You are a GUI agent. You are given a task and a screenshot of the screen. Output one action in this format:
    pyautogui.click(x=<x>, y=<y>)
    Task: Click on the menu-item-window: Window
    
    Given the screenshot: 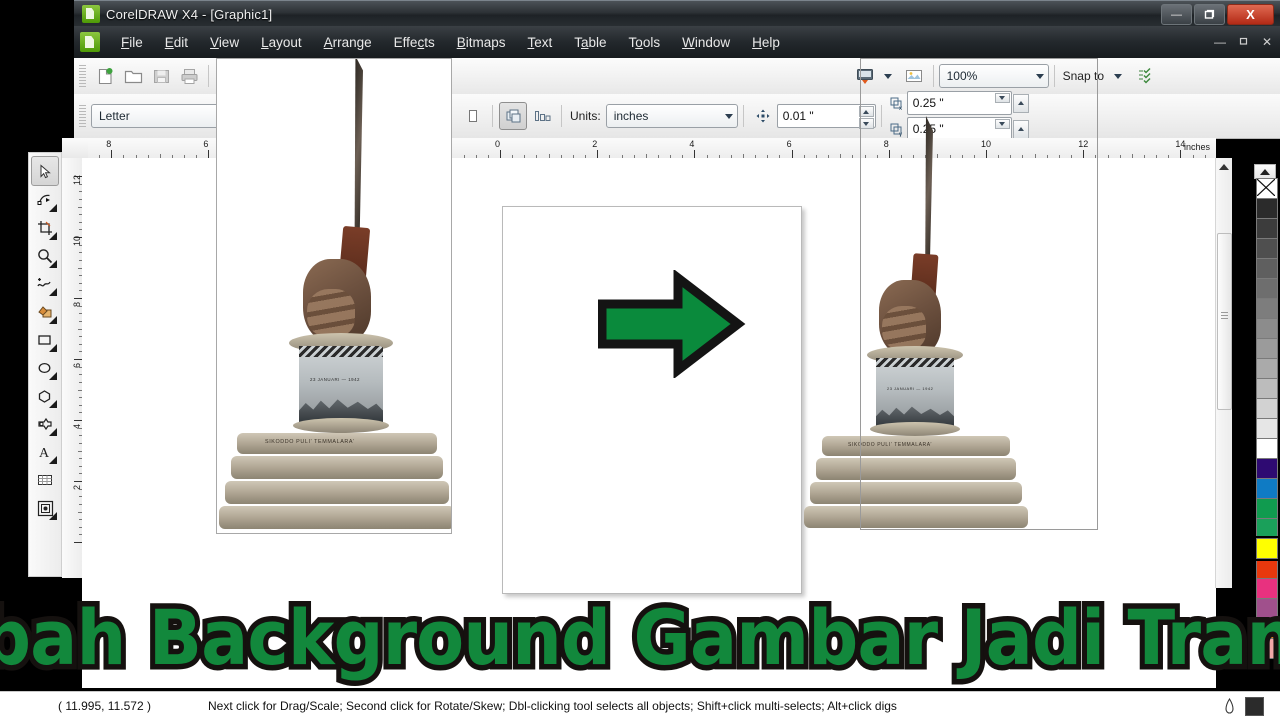 What is the action you would take?
    pyautogui.click(x=706, y=42)
    